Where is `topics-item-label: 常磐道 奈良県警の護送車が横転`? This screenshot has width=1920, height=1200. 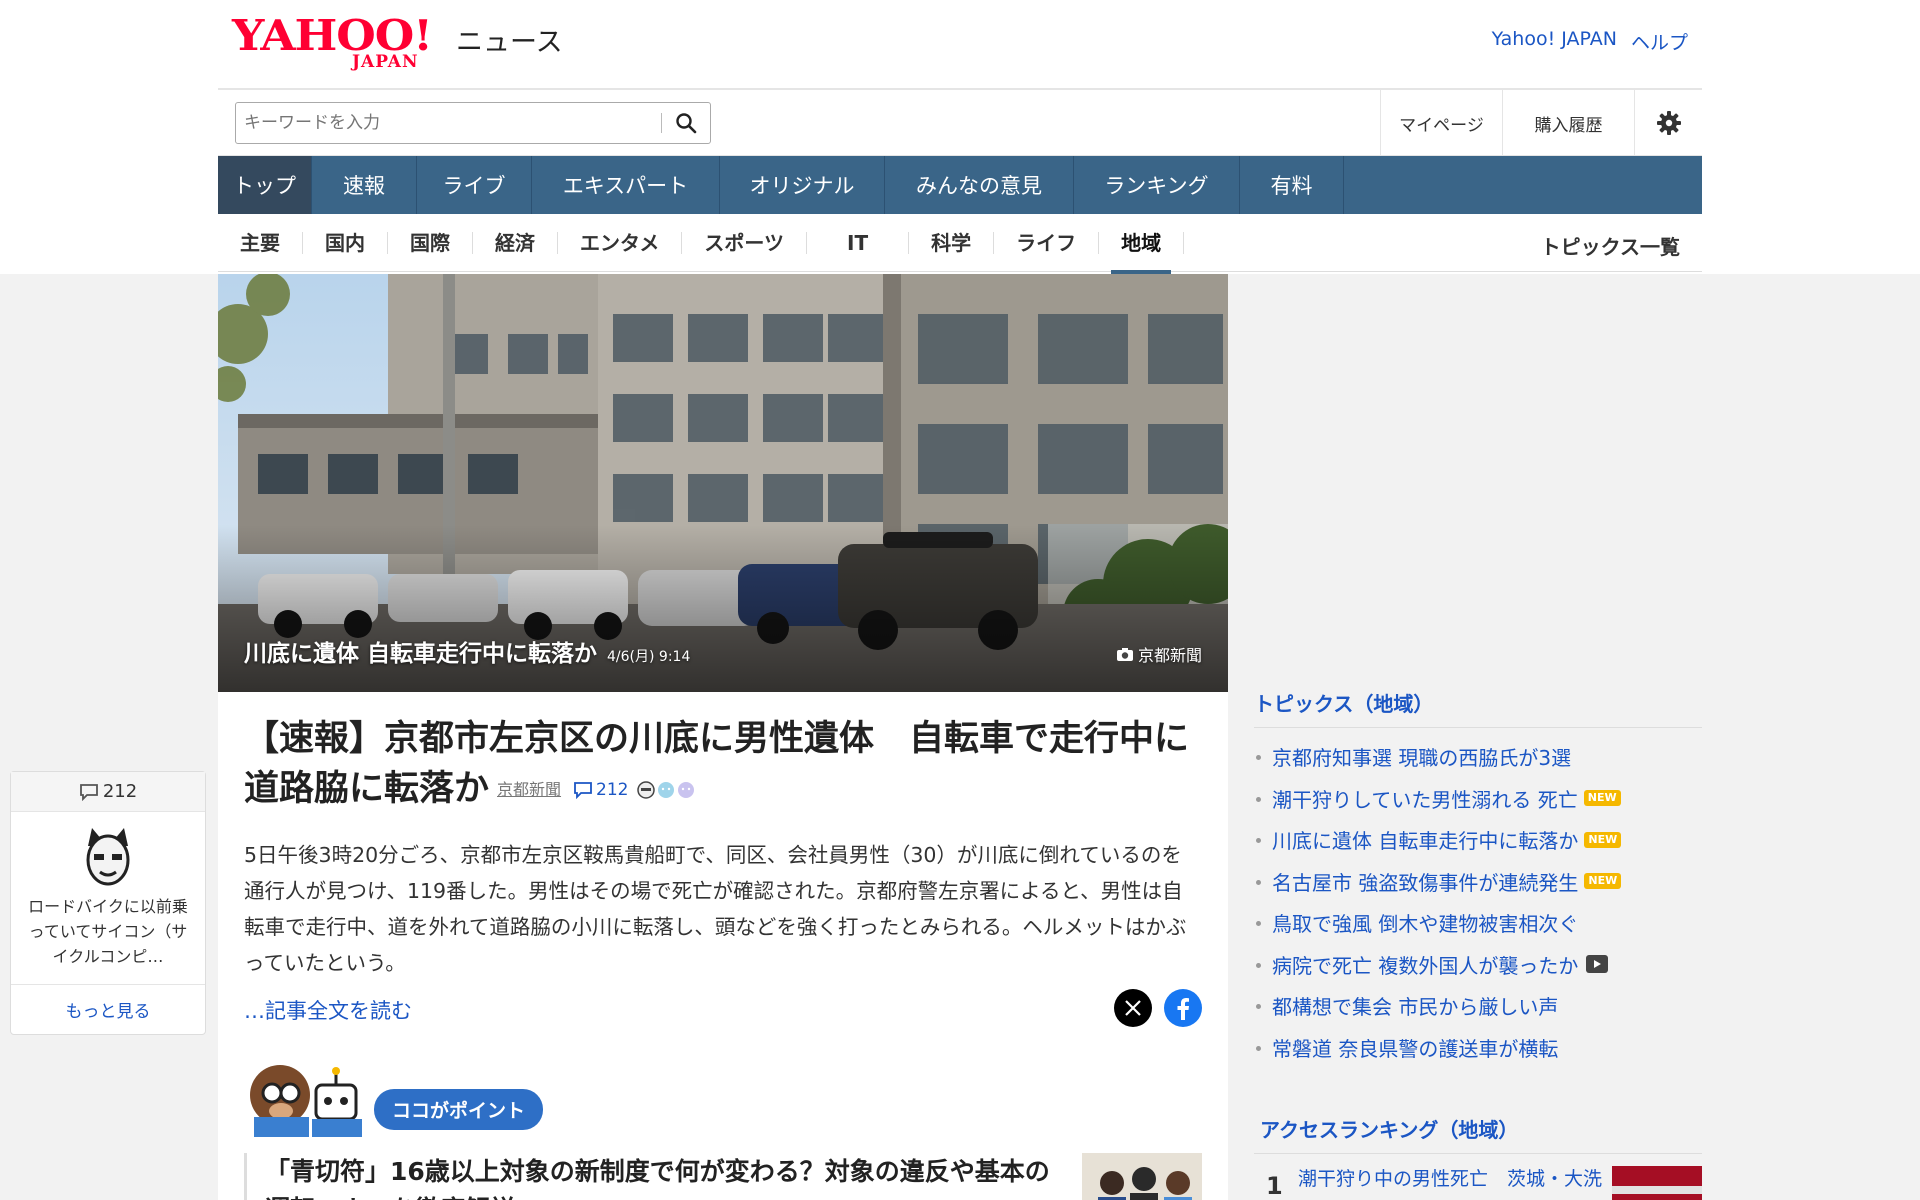
topics-item-label: 常磐道 奈良県警の護送車が横転 is located at coordinates (1415, 1048).